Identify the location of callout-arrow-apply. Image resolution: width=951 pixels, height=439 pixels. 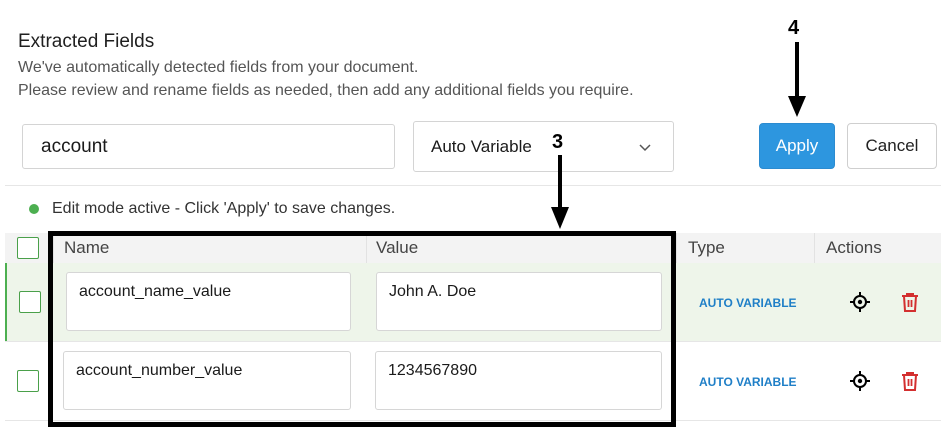
(797, 79).